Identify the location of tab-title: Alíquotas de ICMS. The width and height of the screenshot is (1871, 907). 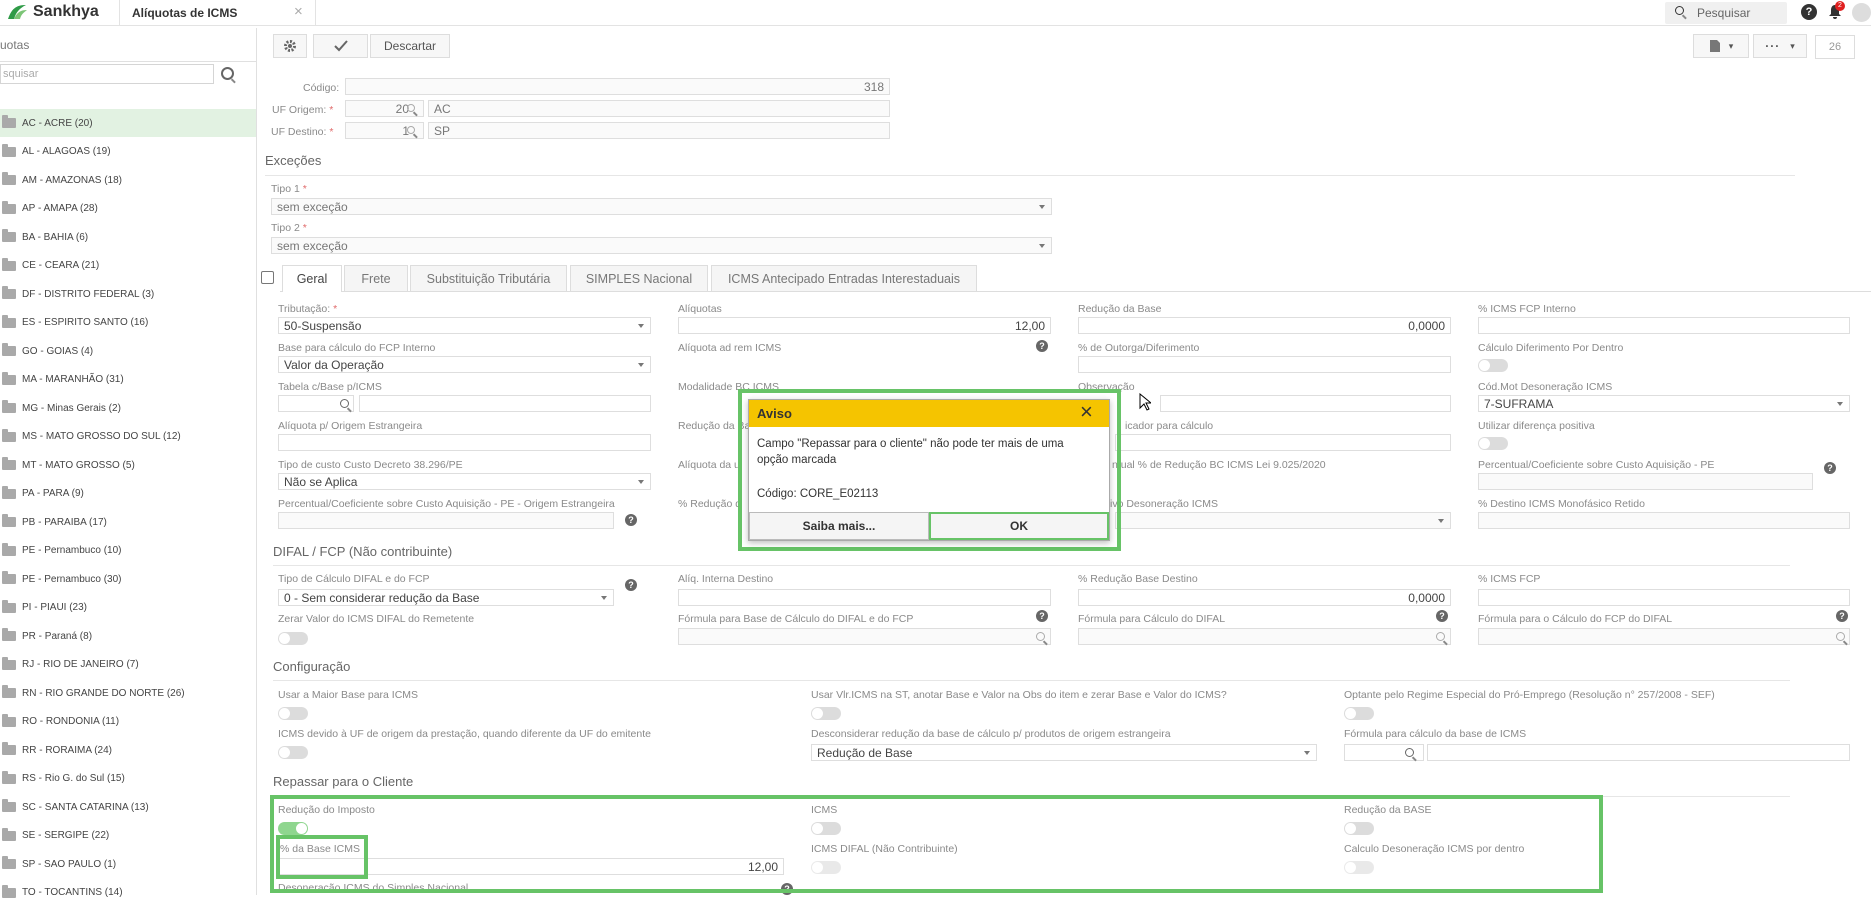
(184, 13).